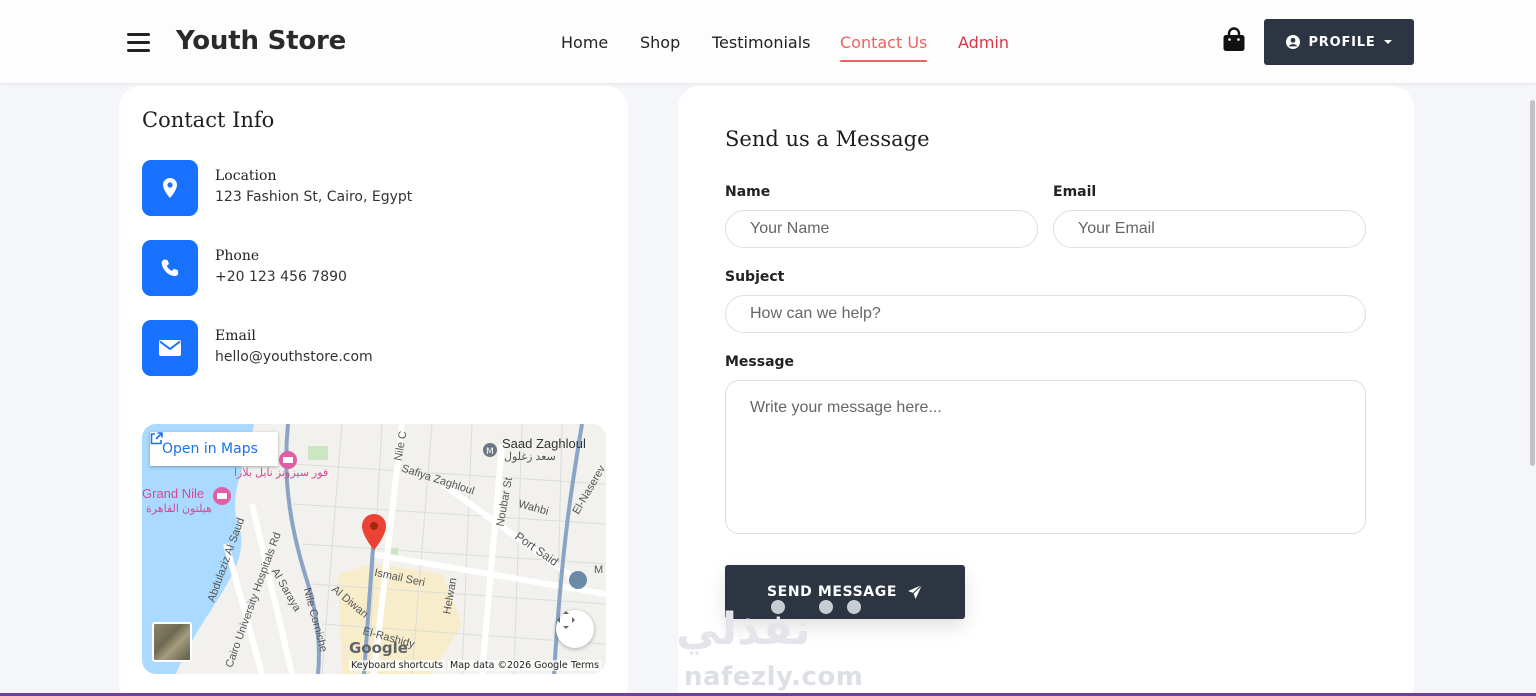 The width and height of the screenshot is (1536, 696). Describe the element at coordinates (170, 268) in the screenshot. I see `phone-icon` at that location.